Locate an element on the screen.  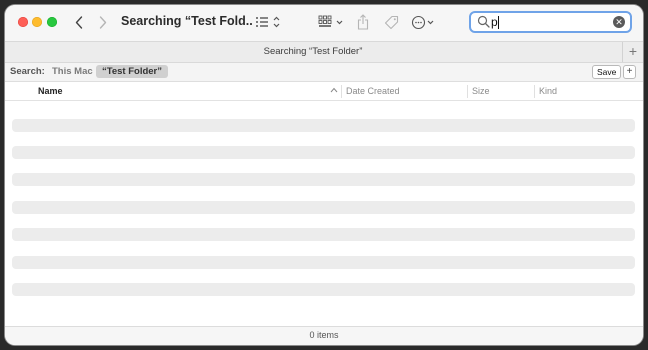
item-count: 0 items is located at coordinates (324, 335).